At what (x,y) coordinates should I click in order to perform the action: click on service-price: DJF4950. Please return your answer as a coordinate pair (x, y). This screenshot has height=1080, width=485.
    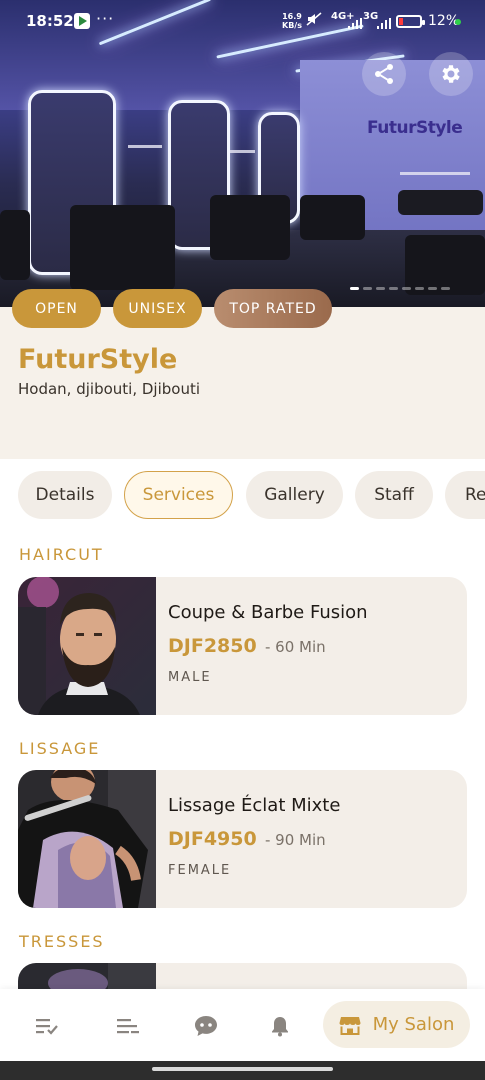
    Looking at the image, I should click on (212, 839).